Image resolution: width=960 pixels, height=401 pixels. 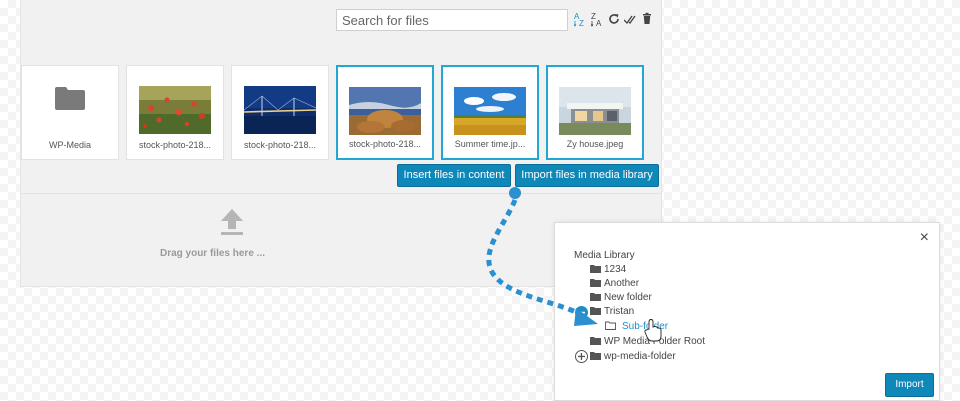 I want to click on tree-folder: WP Media Folder Root, so click(x=647, y=342).